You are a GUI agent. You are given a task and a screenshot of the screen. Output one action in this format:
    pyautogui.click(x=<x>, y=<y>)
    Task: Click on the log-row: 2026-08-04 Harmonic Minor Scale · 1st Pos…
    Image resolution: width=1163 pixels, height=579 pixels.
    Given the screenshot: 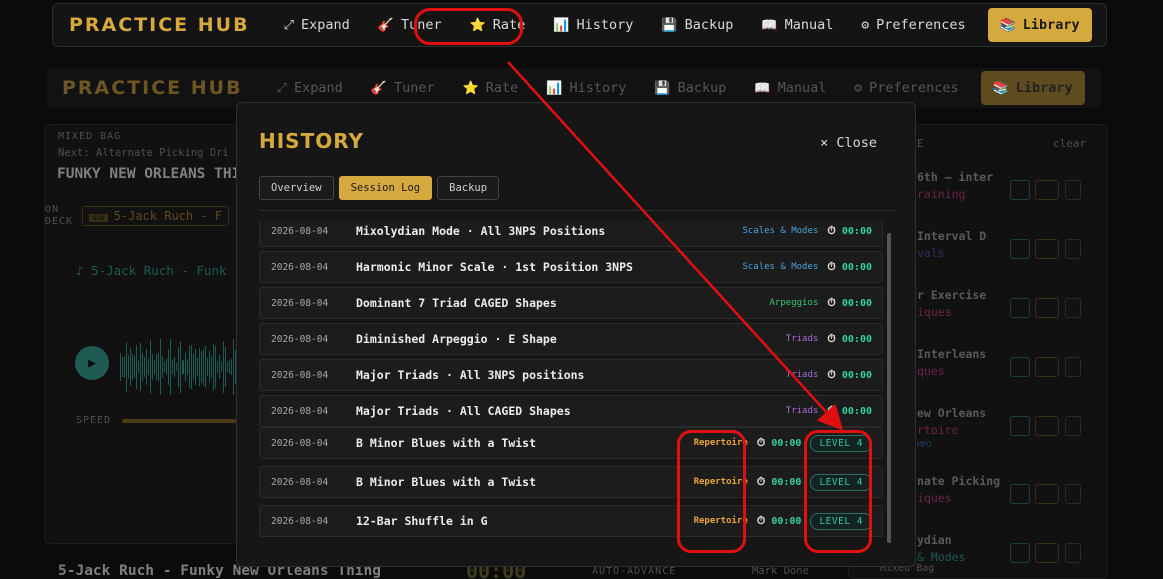 What is the action you would take?
    pyautogui.click(x=571, y=267)
    